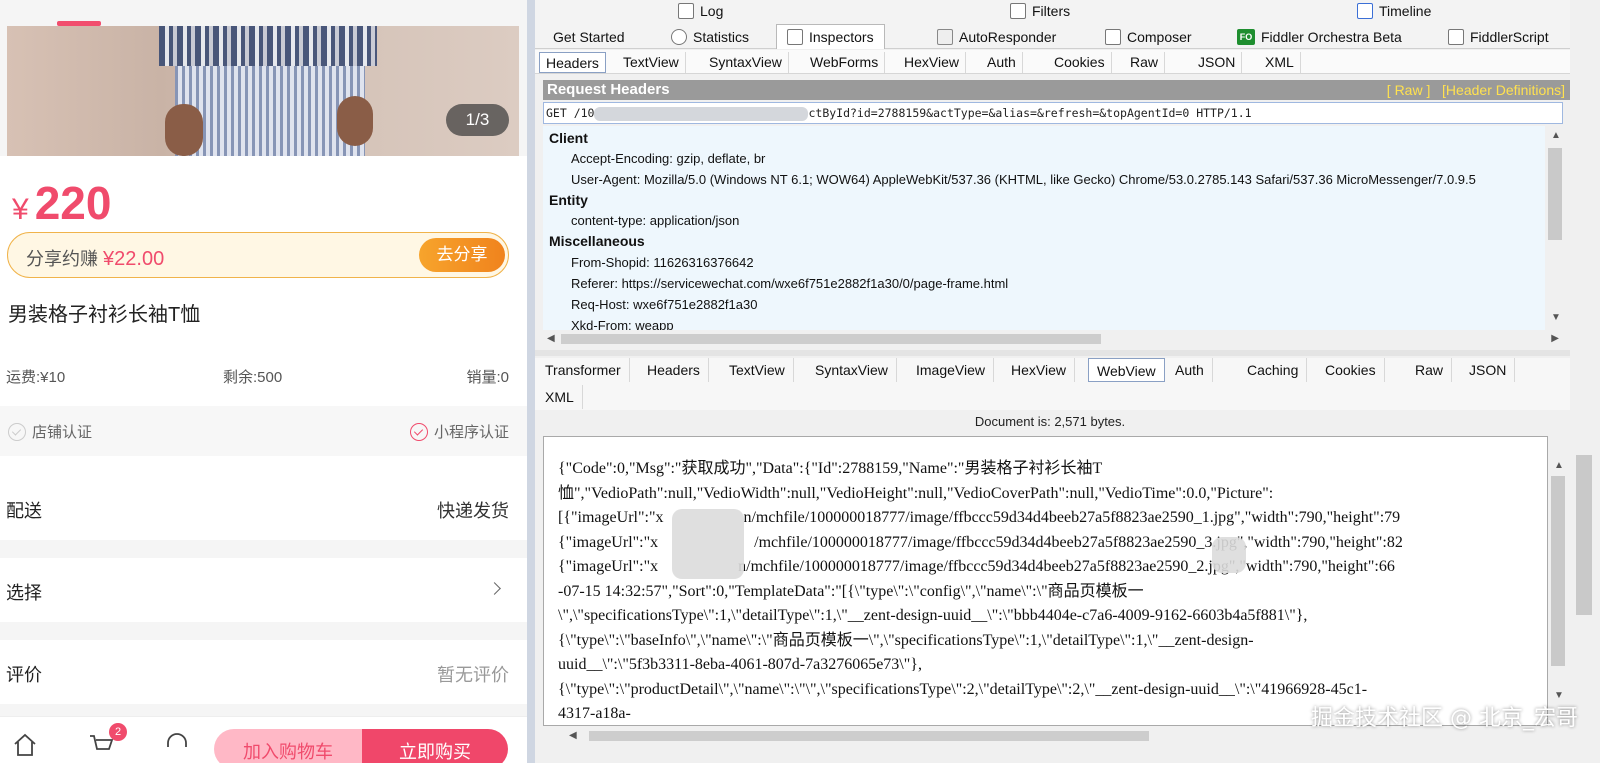  What do you see at coordinates (288, 746) in the screenshot?
I see `add-to-cart-button: 加入购物车` at bounding box center [288, 746].